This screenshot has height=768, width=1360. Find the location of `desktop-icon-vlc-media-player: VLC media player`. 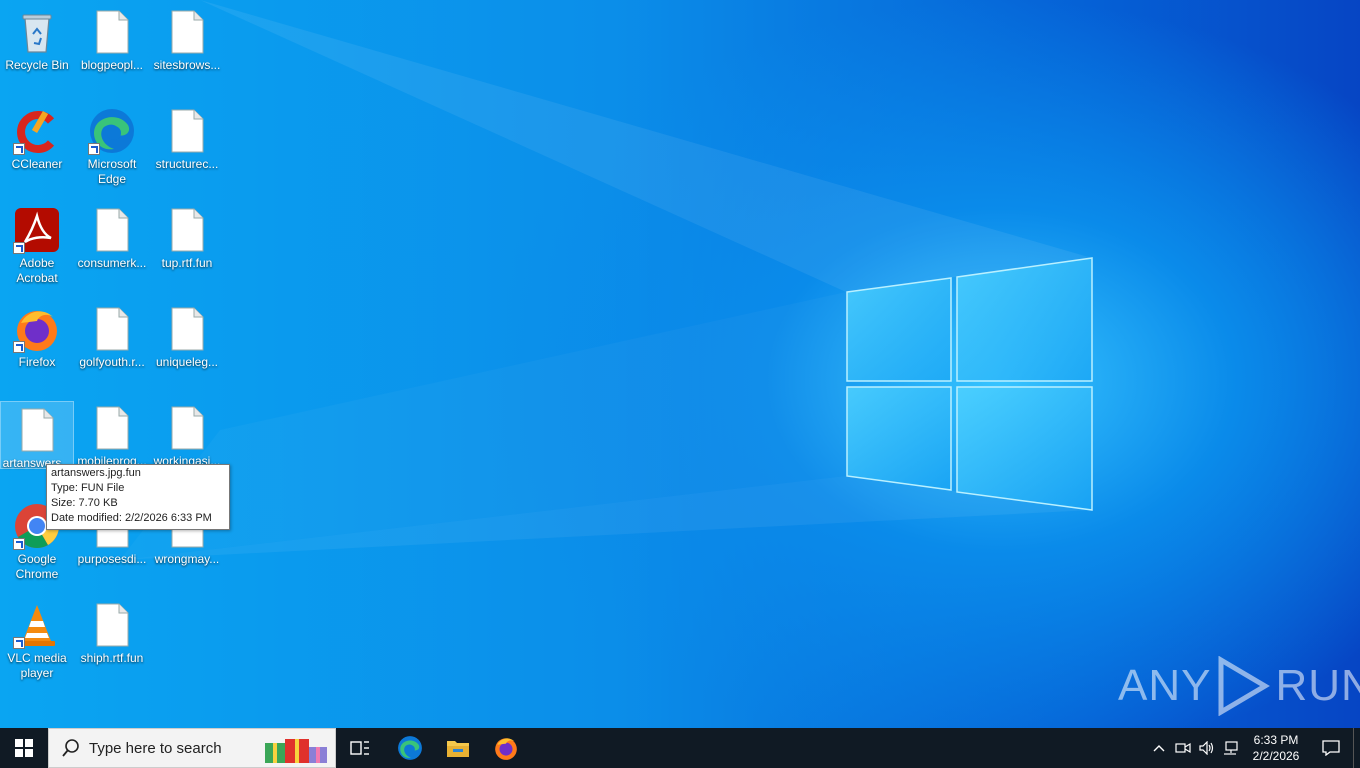

desktop-icon-vlc-media-player: VLC media player is located at coordinates (37, 639).